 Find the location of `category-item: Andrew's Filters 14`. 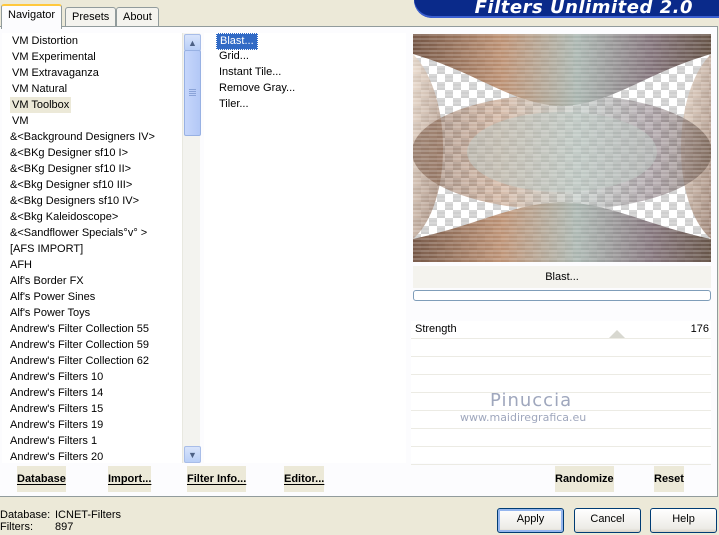

category-item: Andrew's Filters 14 is located at coordinates (56, 393).